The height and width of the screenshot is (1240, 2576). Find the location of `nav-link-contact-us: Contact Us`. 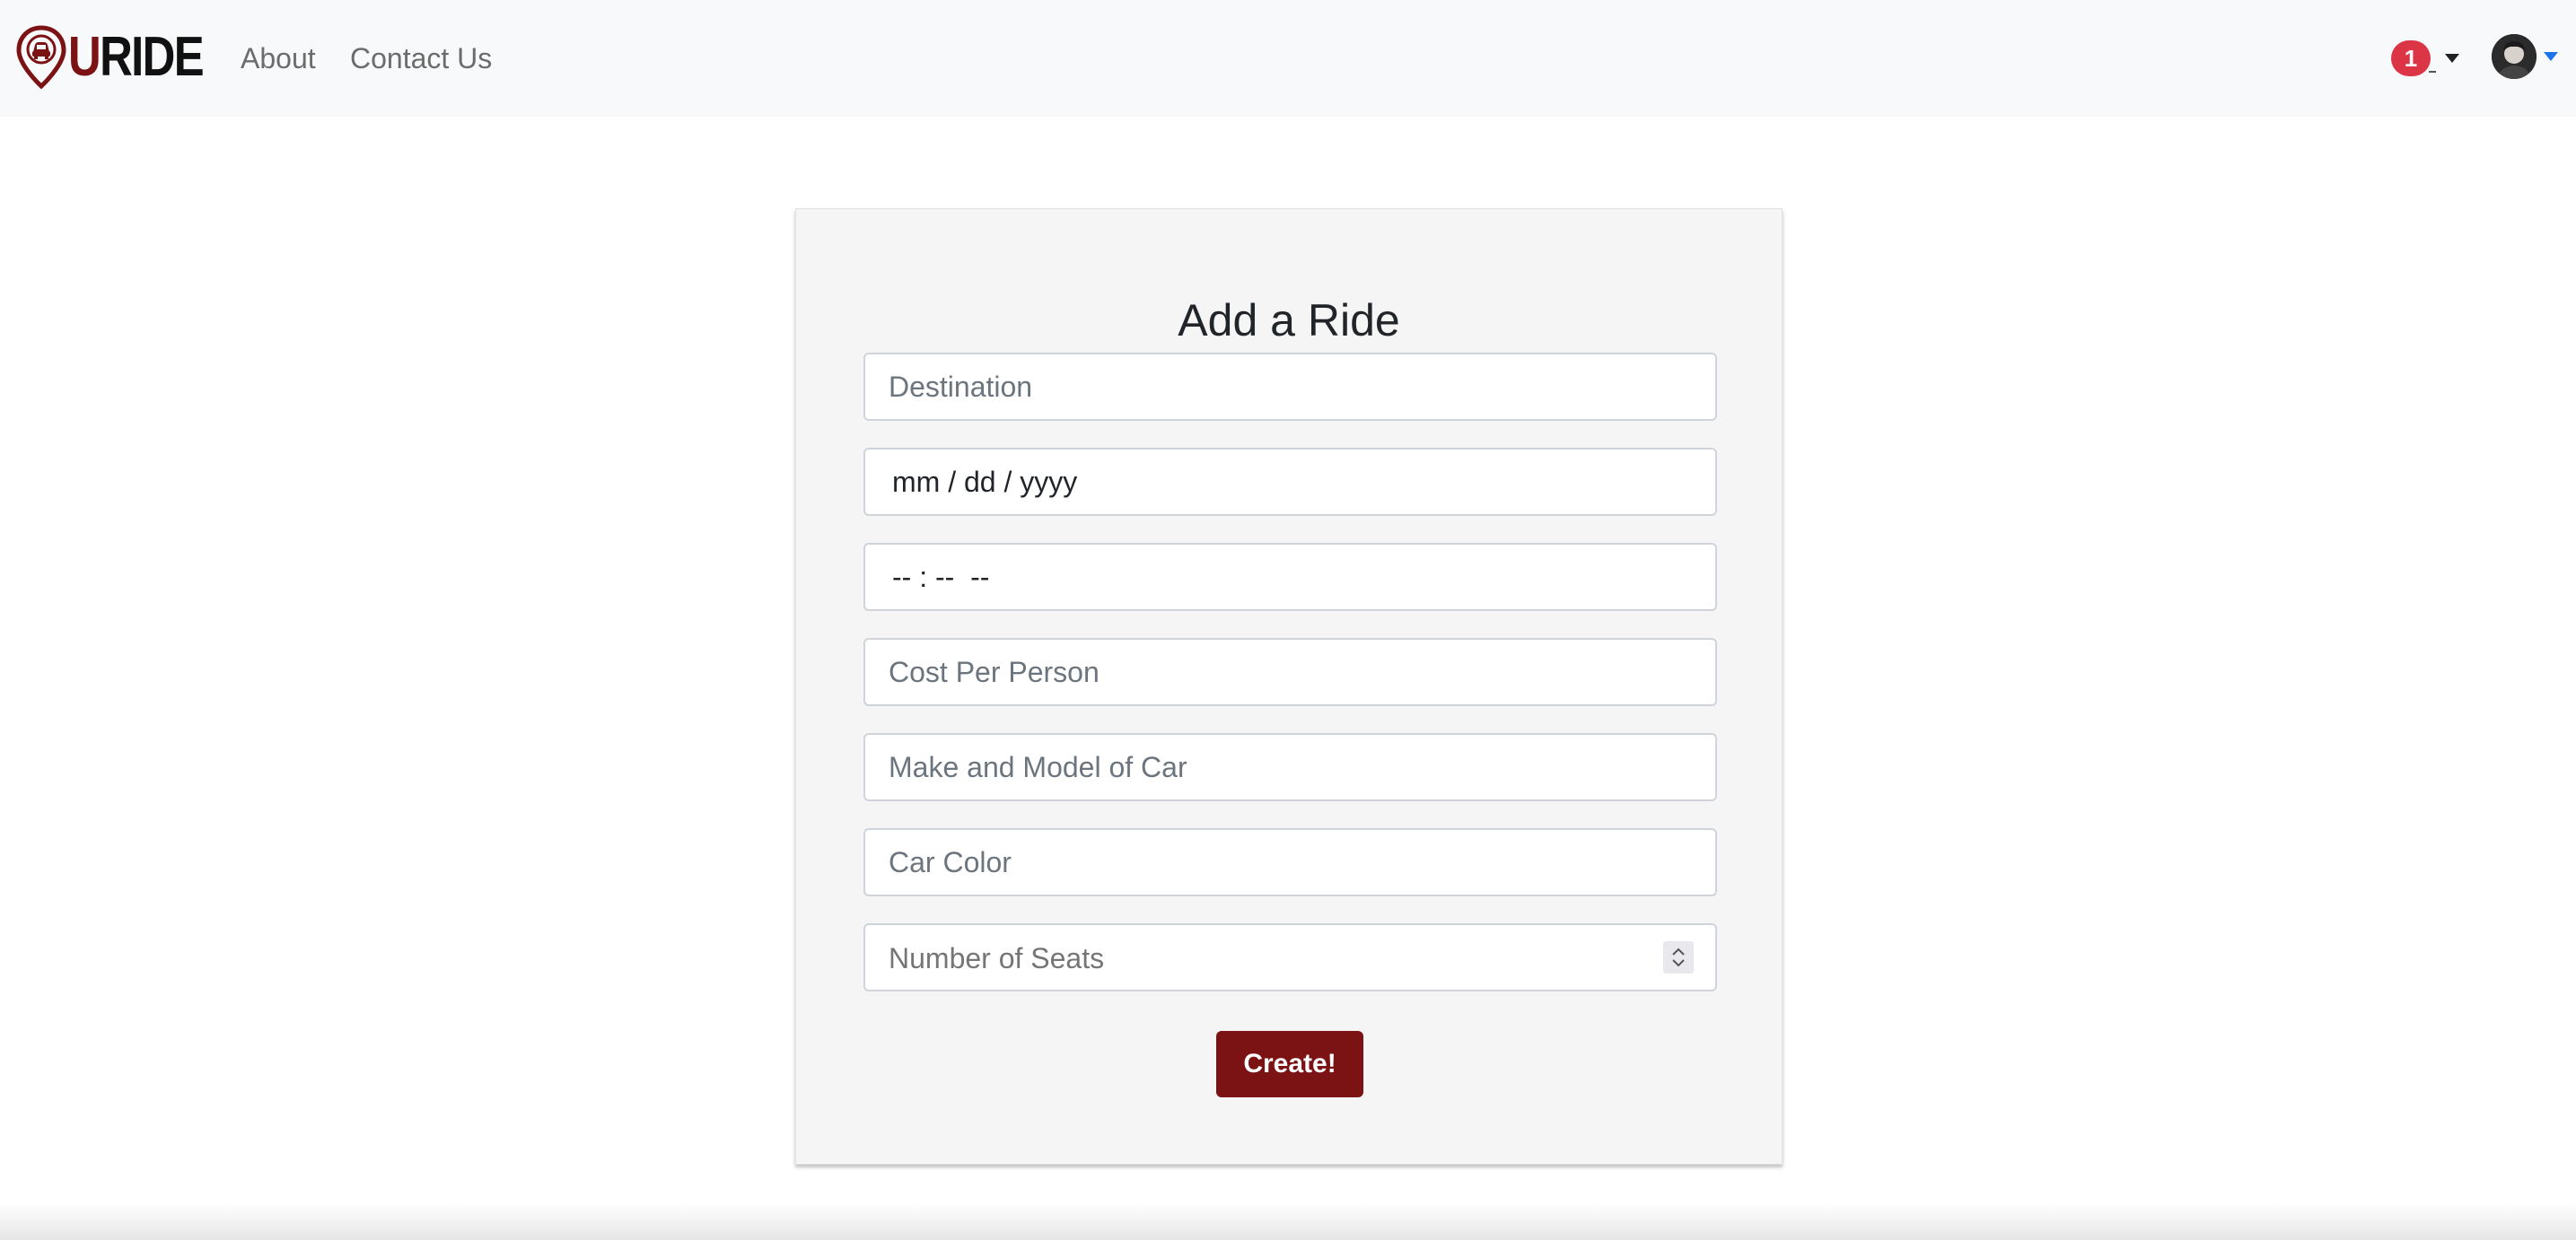

nav-link-contact-us: Contact Us is located at coordinates (421, 58).